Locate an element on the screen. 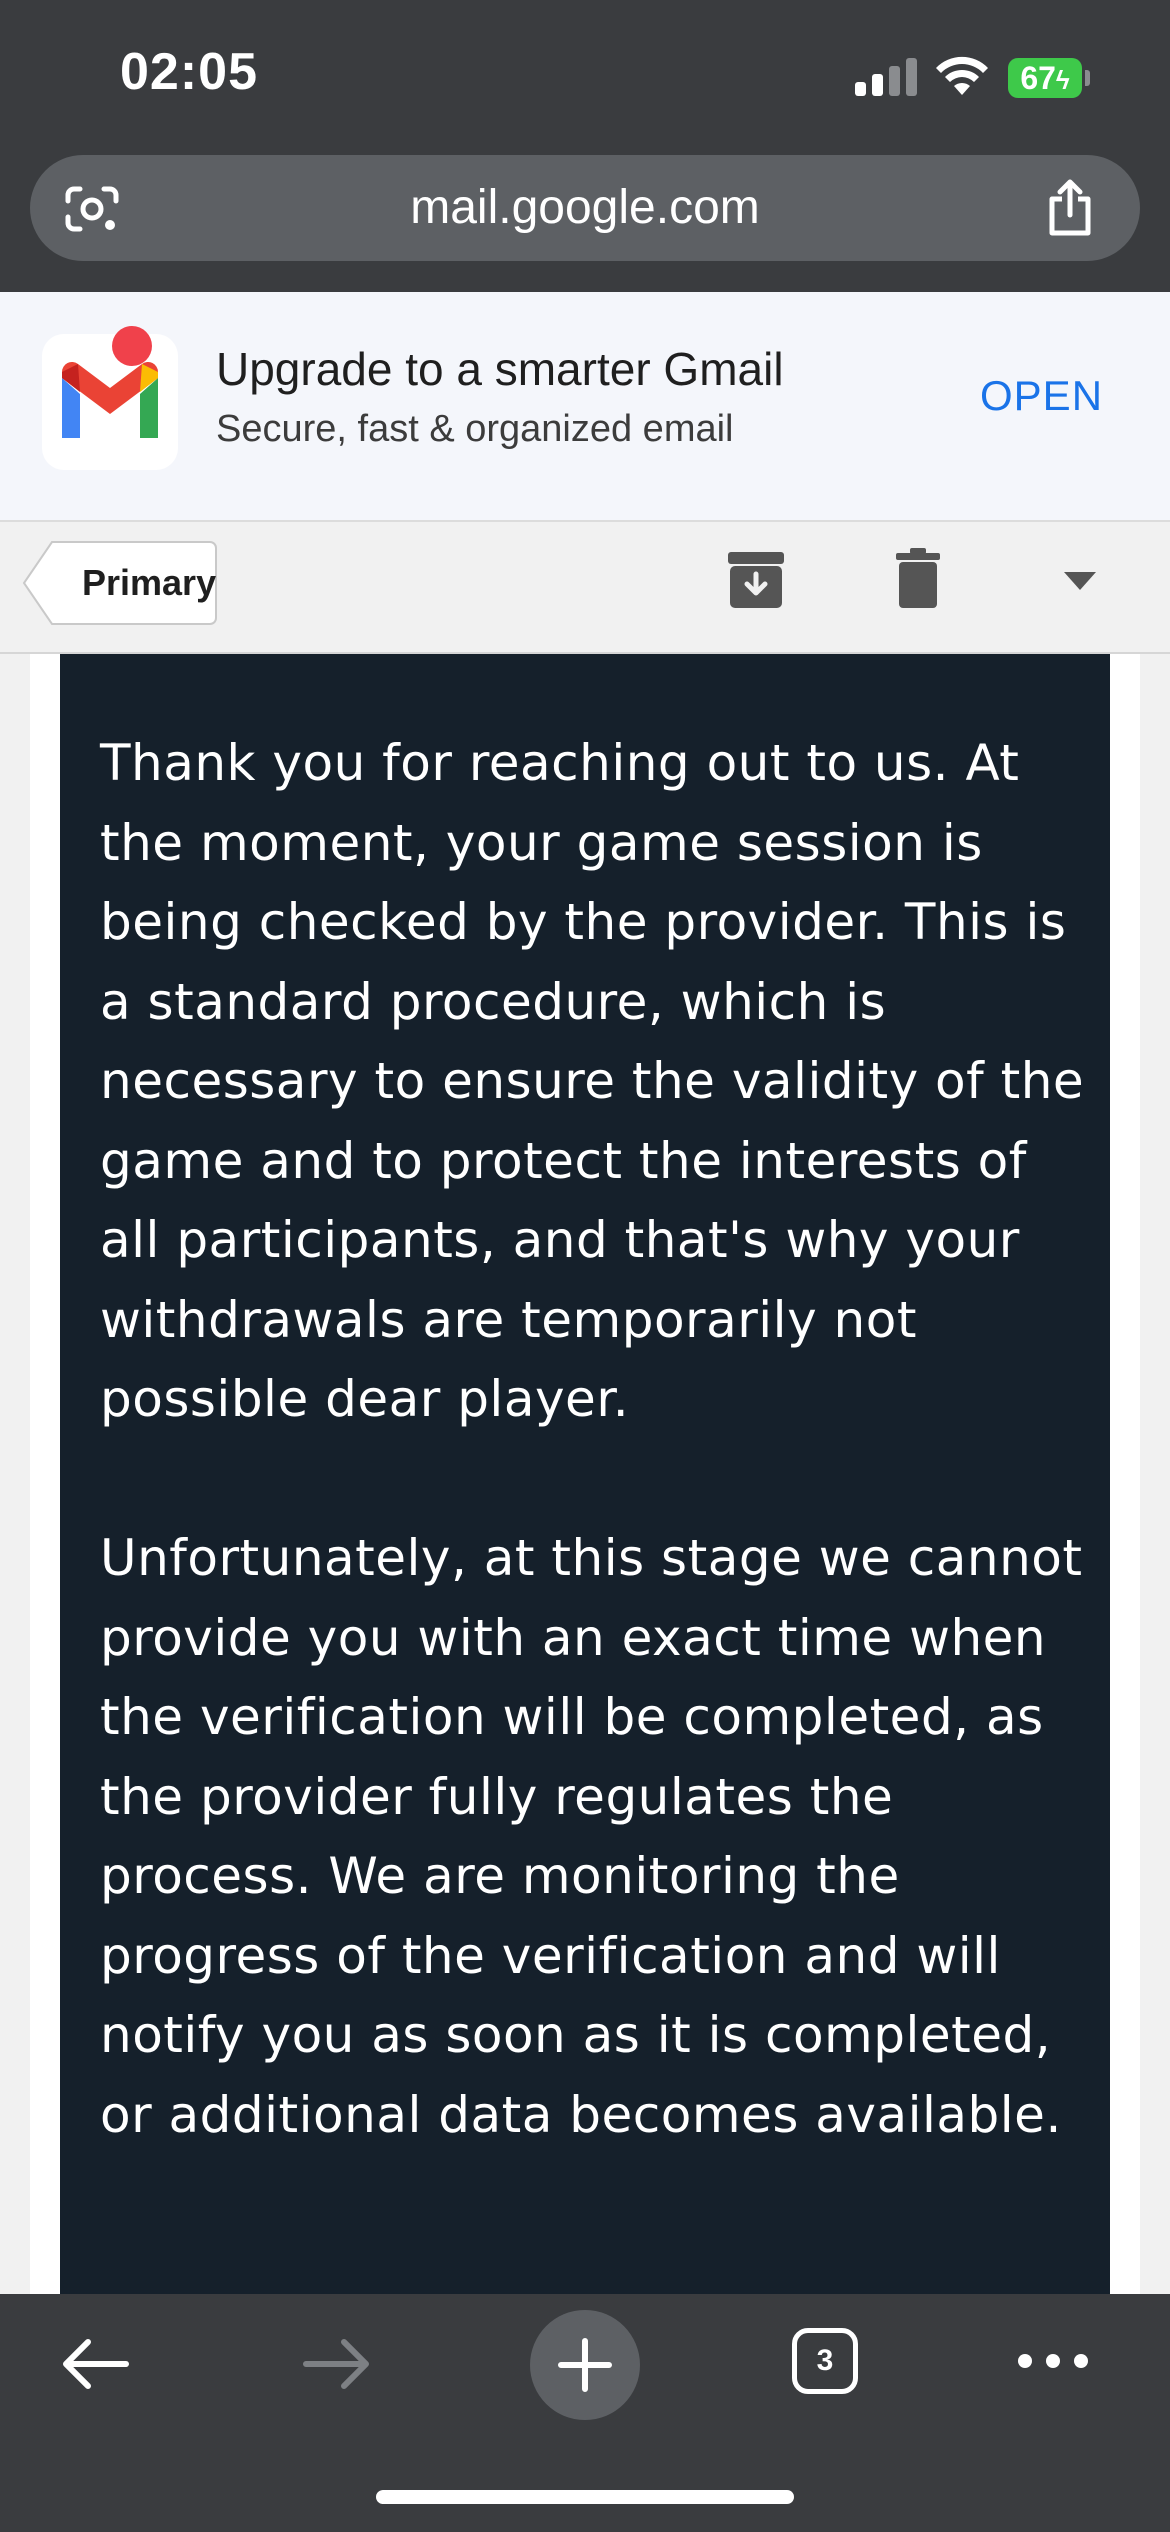 The width and height of the screenshot is (1170, 2532). email-toolbar: Primary is located at coordinates (585, 588).